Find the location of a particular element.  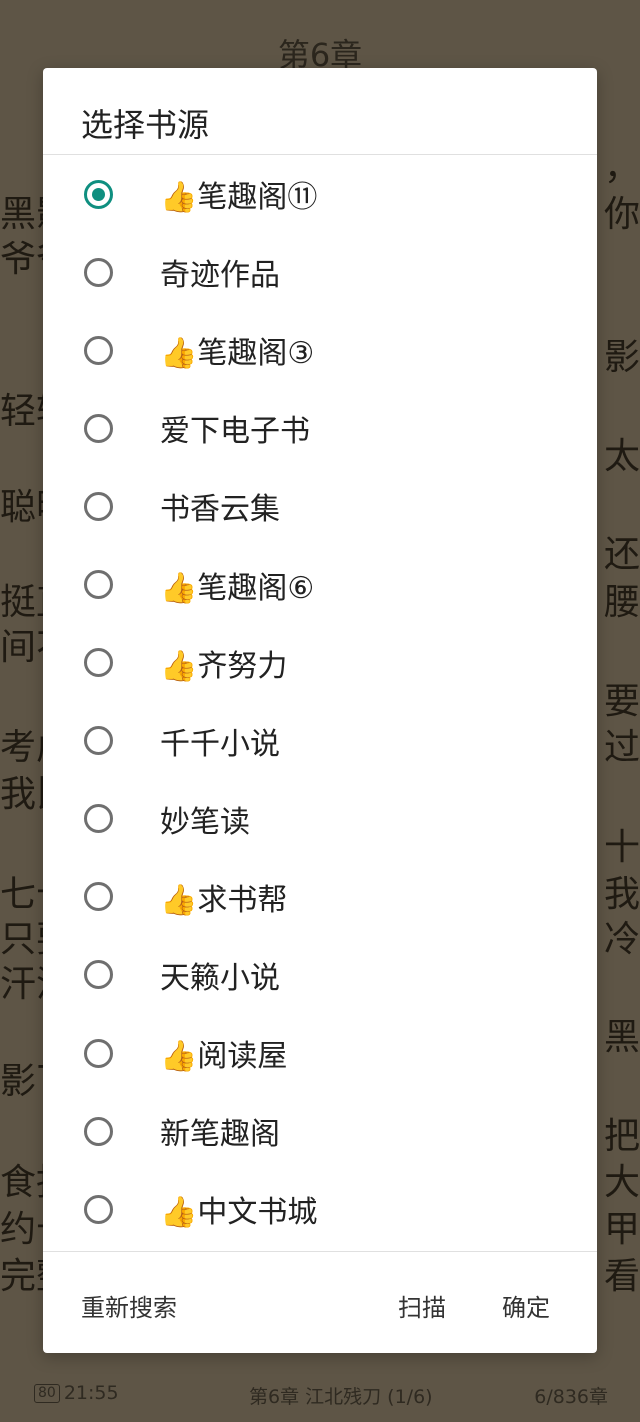

background-text-fragment: 腰 is located at coordinates (621, 602).